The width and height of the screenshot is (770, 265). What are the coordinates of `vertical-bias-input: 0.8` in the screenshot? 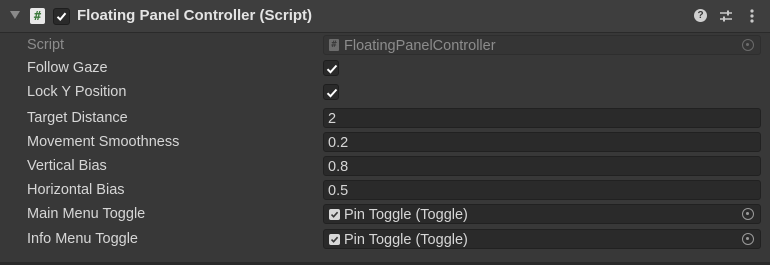 It's located at (542, 166).